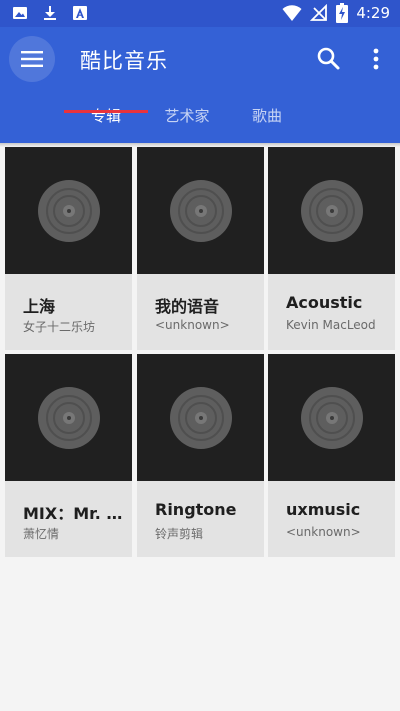  I want to click on text-a-icon, so click(80, 13).